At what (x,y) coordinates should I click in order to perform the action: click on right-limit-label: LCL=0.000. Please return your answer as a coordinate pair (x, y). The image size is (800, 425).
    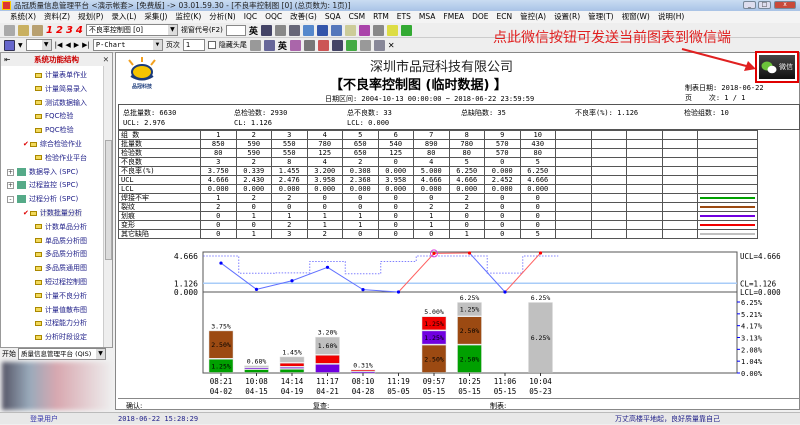
    Looking at the image, I should click on (760, 292).